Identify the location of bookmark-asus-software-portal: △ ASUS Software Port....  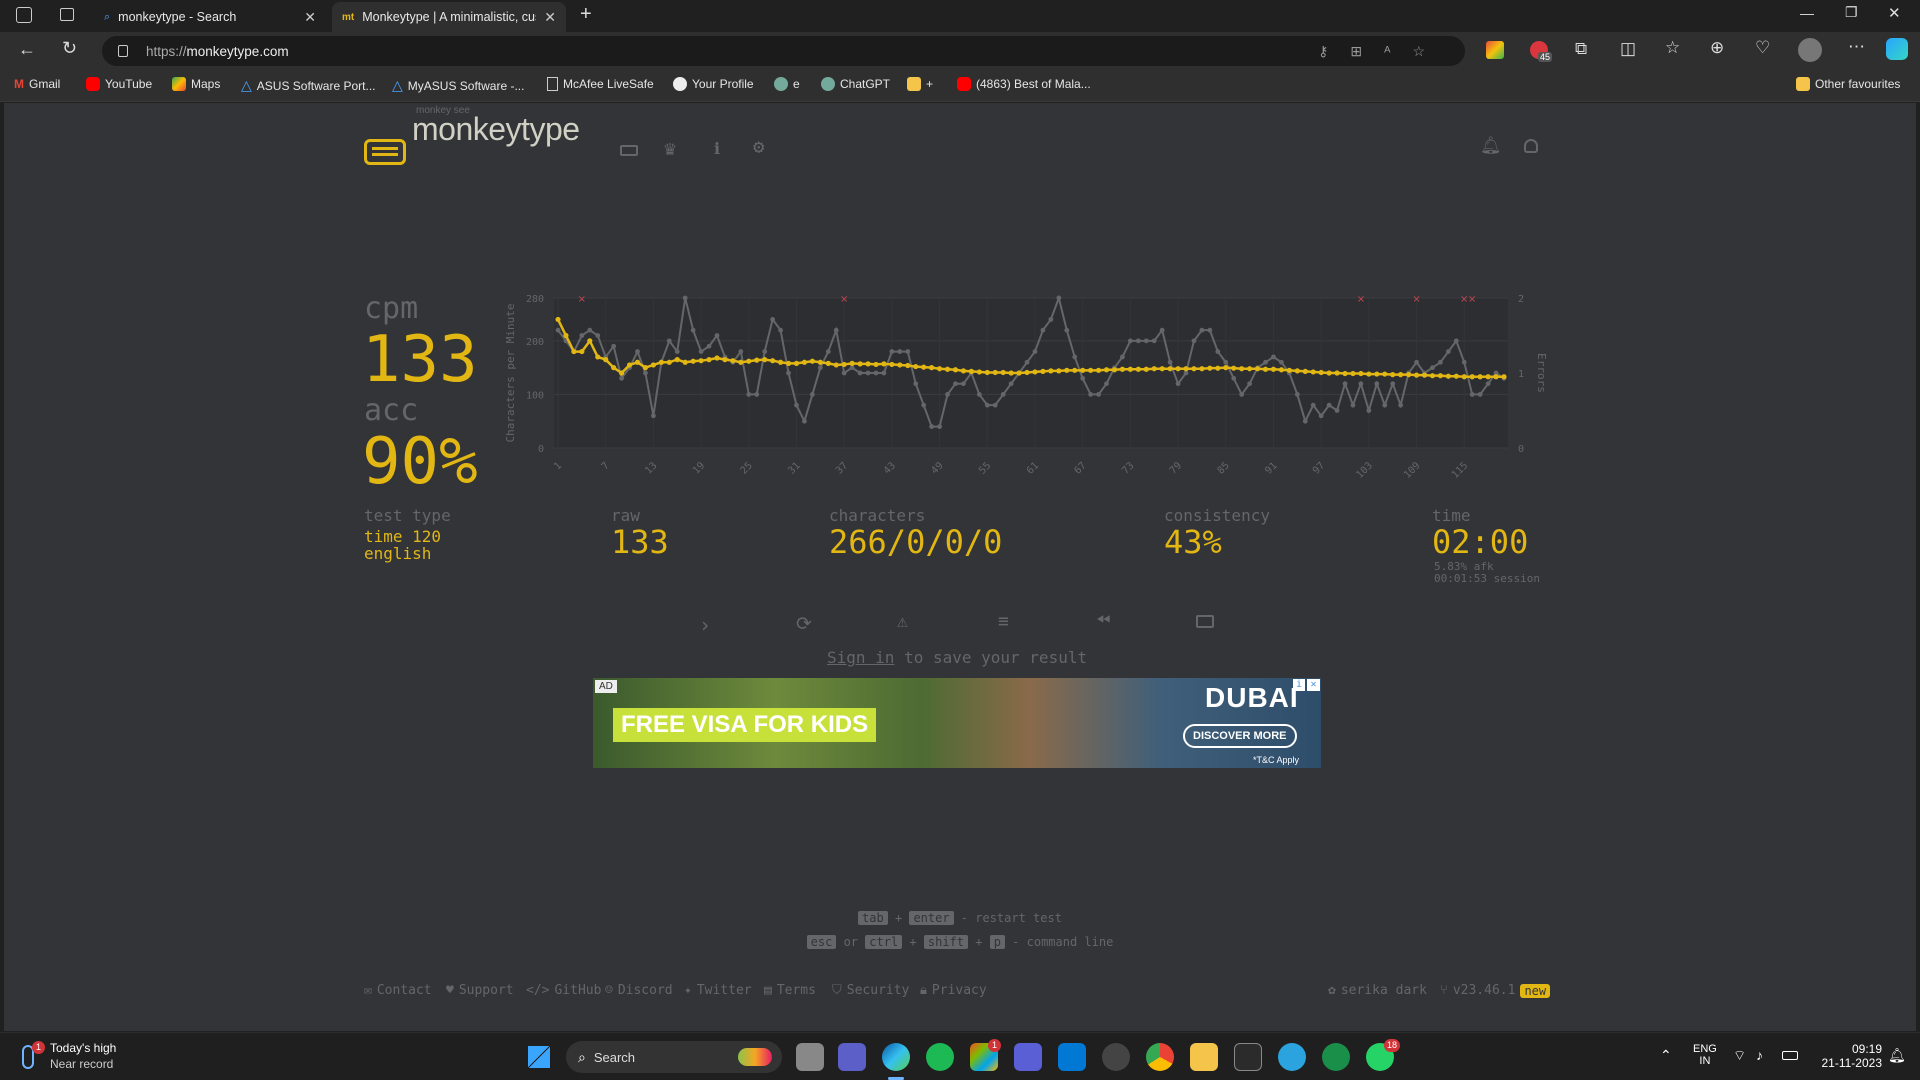
(308, 85).